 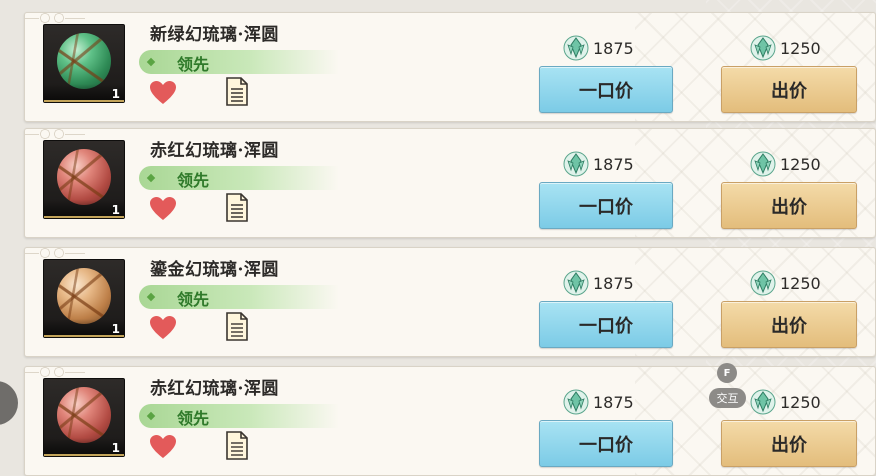 What do you see at coordinates (727, 373) in the screenshot?
I see `interact-key-hint: F` at bounding box center [727, 373].